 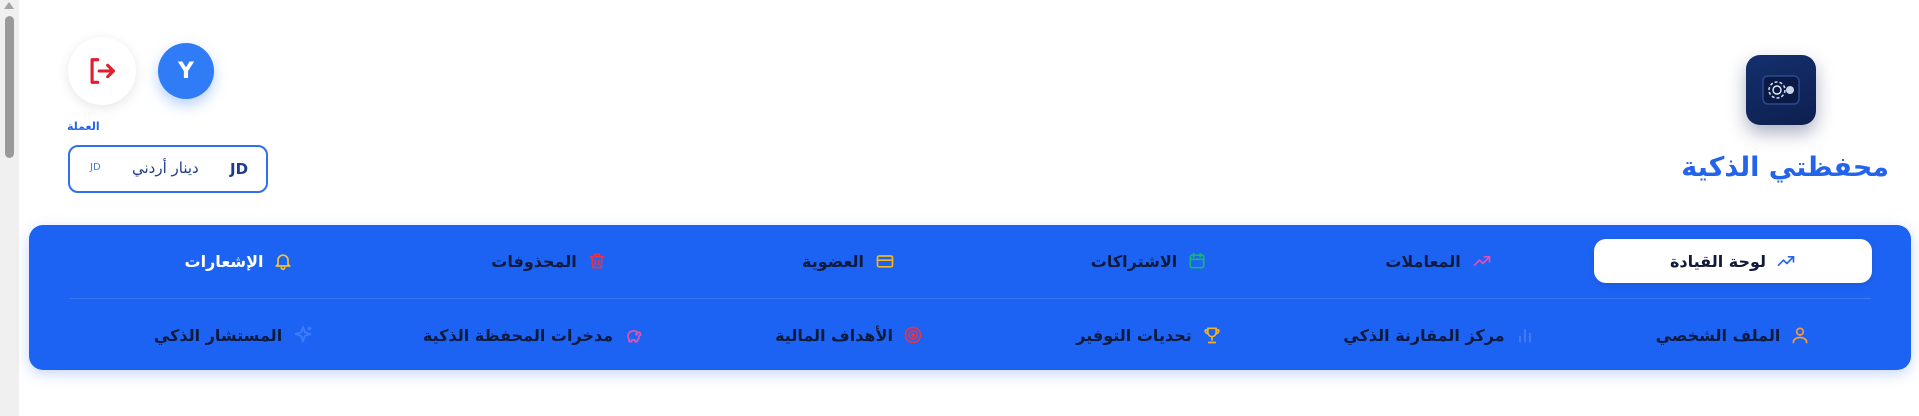 I want to click on nav-item-membership: العضوية, so click(x=849, y=261).